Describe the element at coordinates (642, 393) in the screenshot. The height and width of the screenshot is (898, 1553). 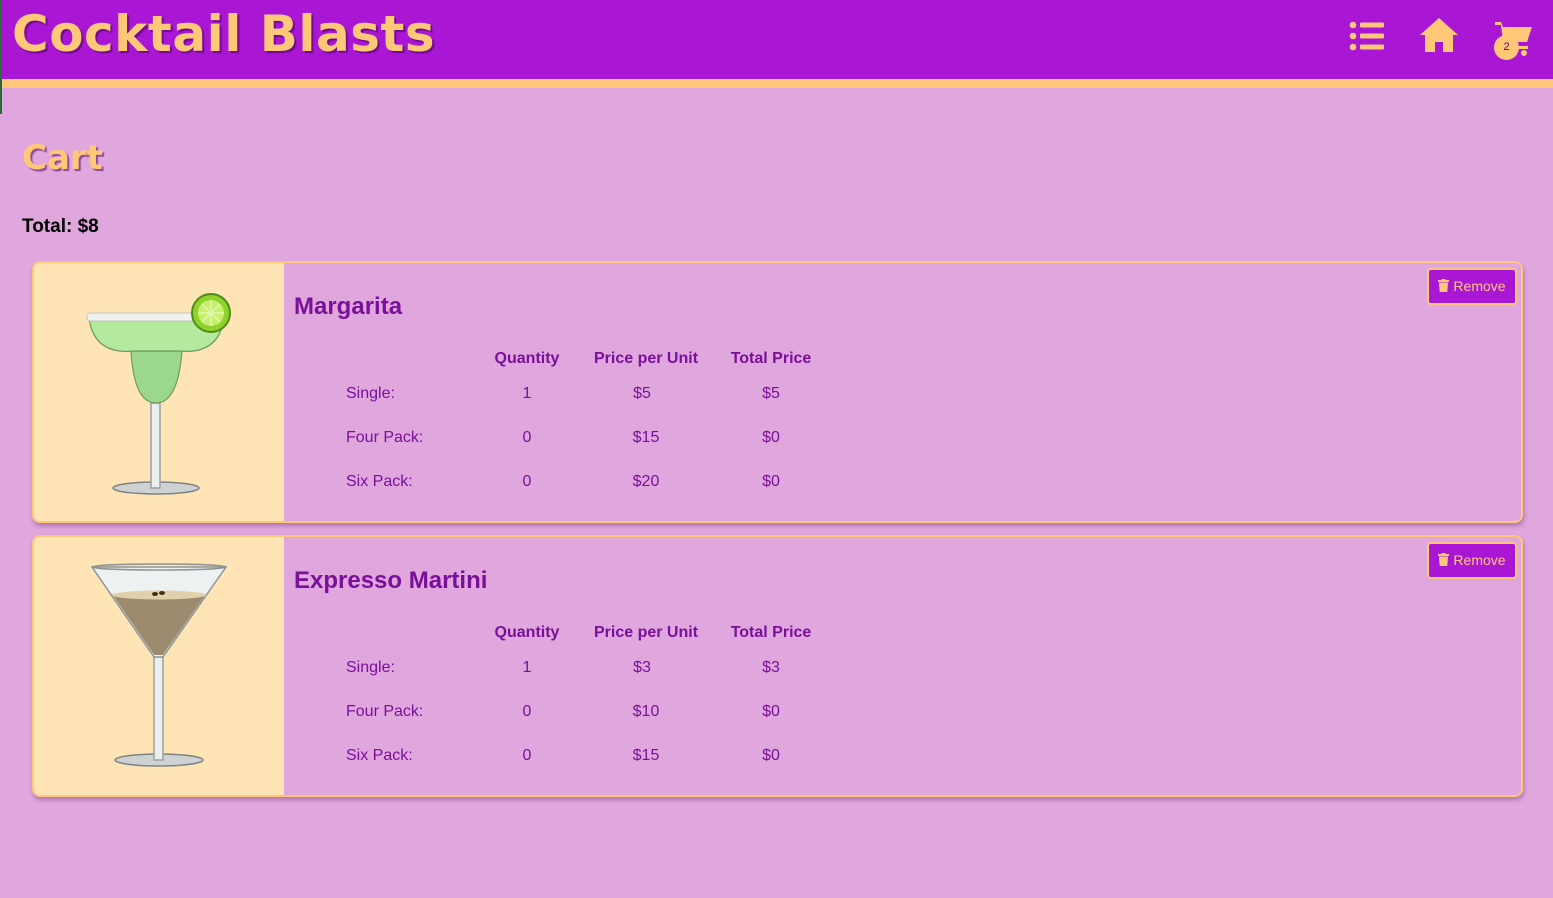
I see `price-cell: $5` at that location.